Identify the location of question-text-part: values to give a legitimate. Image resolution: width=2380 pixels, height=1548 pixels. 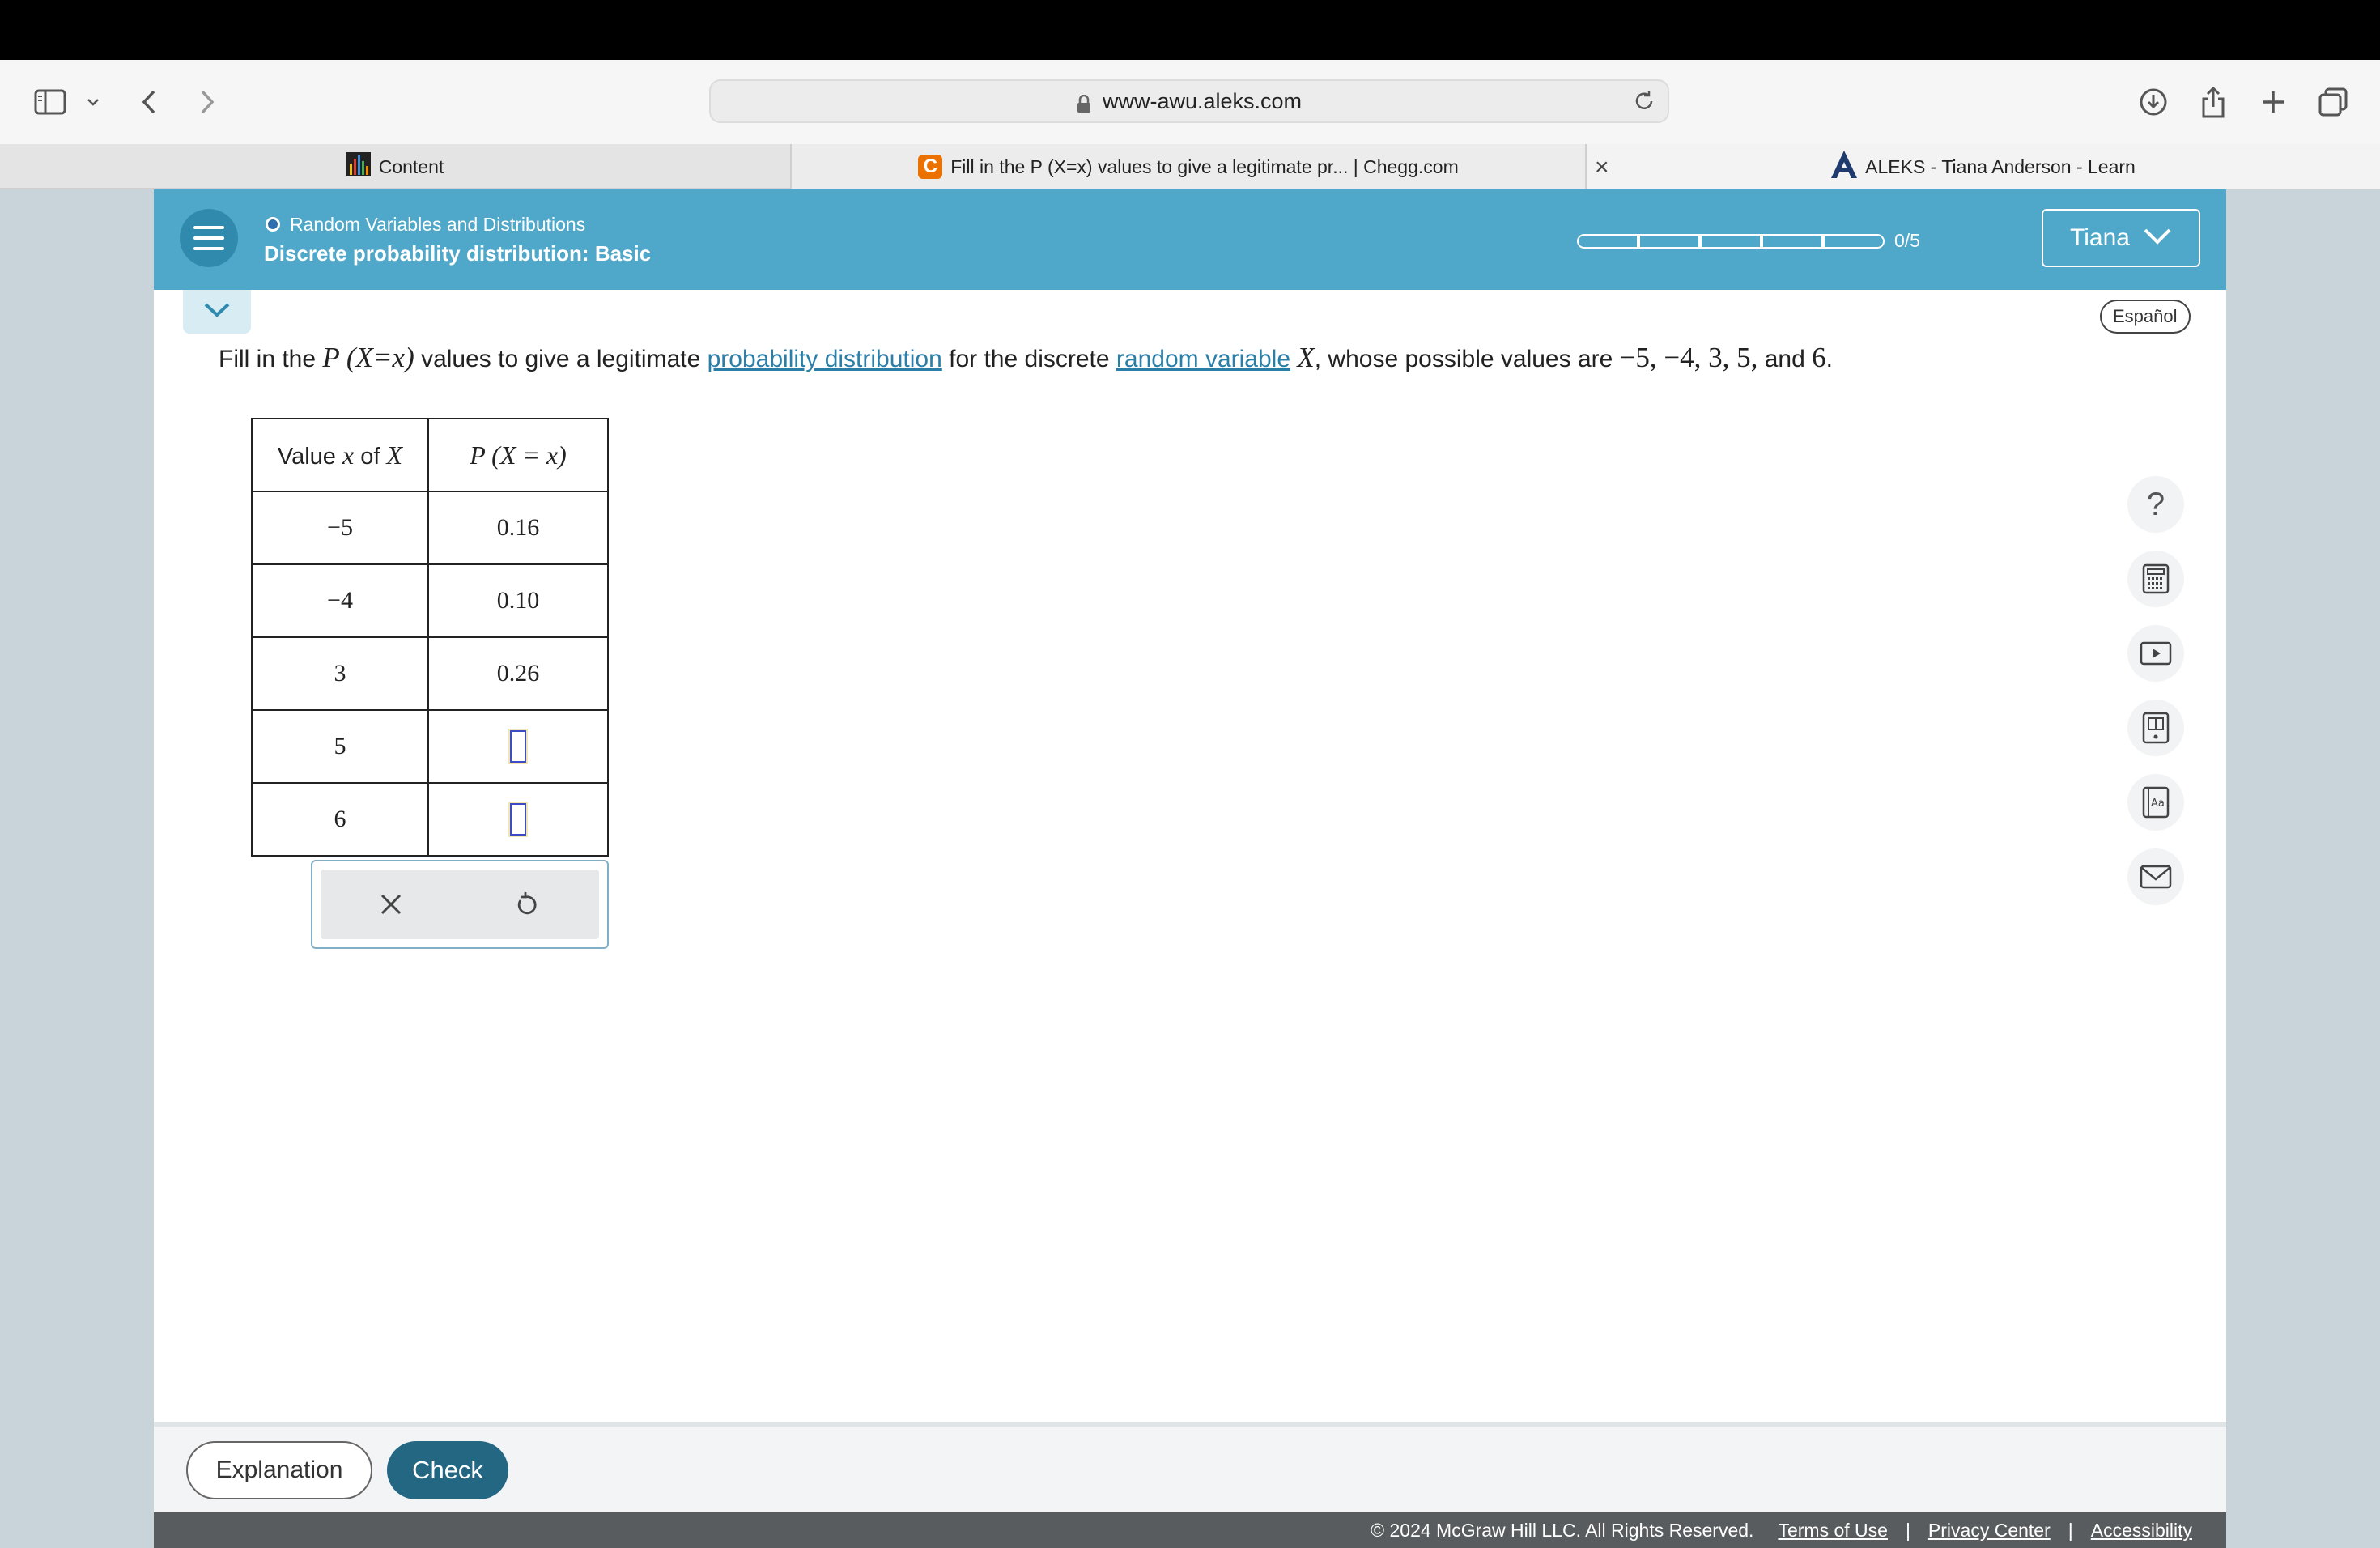
(561, 359).